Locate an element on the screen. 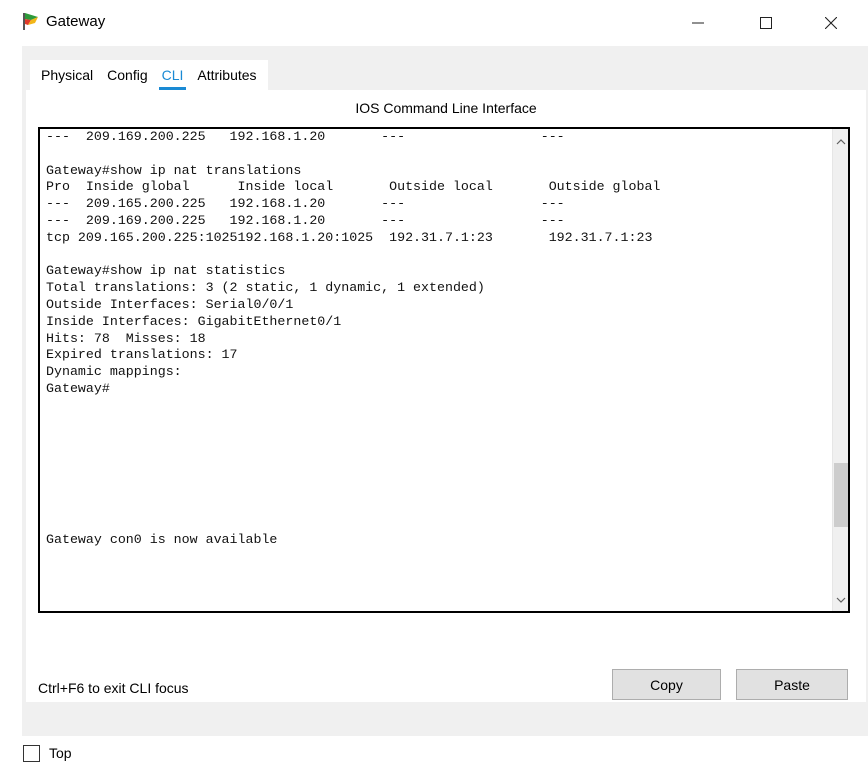 The width and height of the screenshot is (868, 769). terminal-line: Hits: 78 Misses: 18 is located at coordinates (126, 338).